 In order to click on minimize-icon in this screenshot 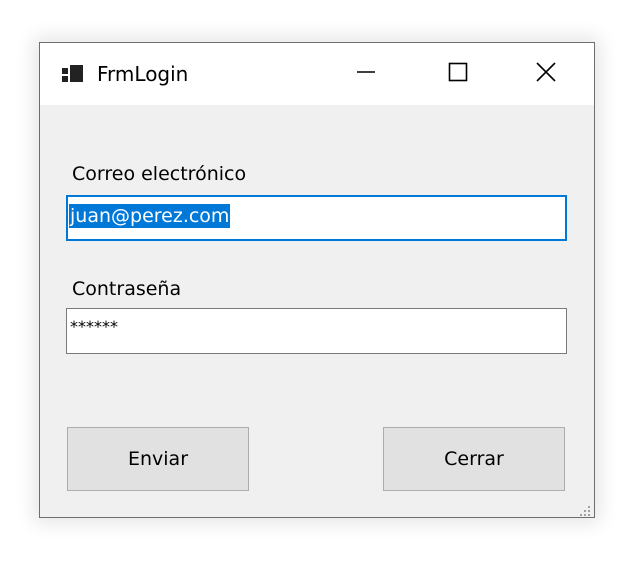, I will do `click(366, 74)`.